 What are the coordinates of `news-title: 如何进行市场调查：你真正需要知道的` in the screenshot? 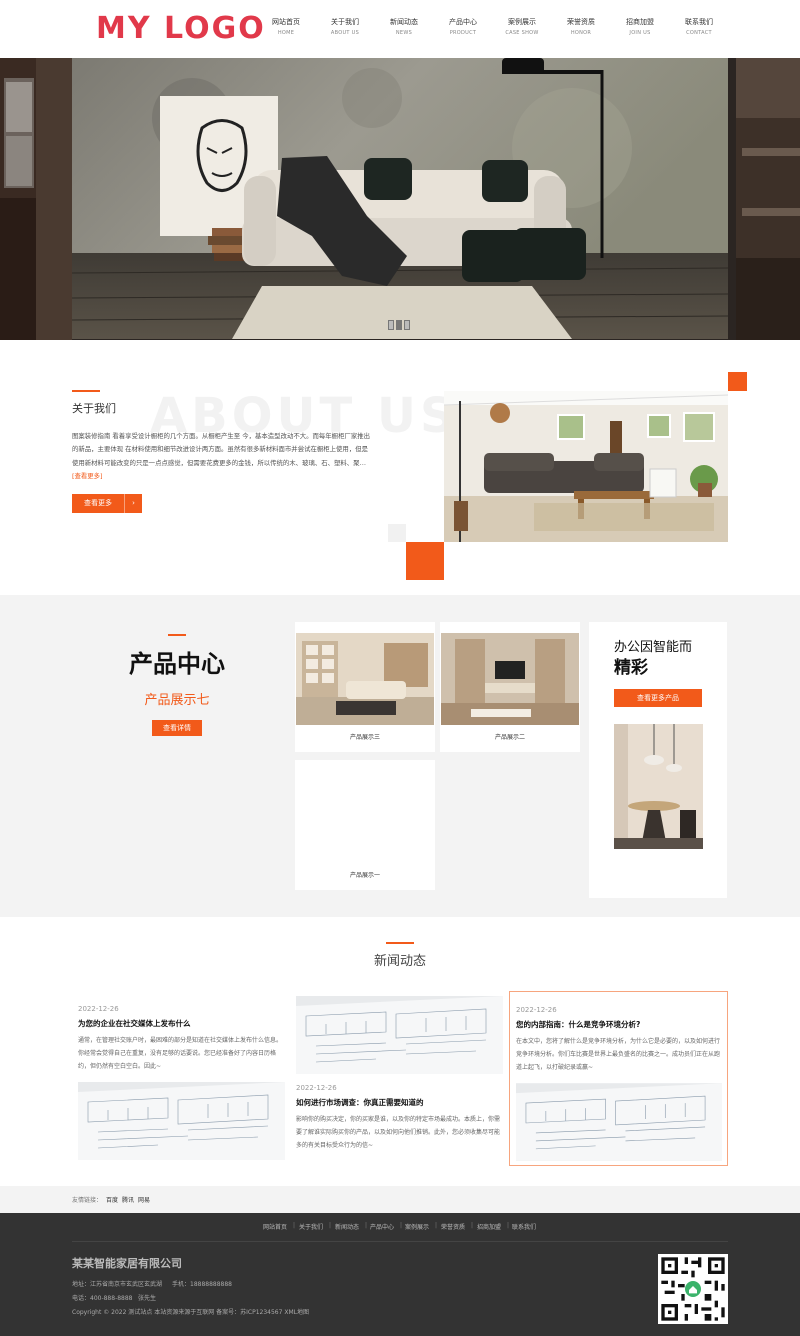 It's located at (400, 1102).